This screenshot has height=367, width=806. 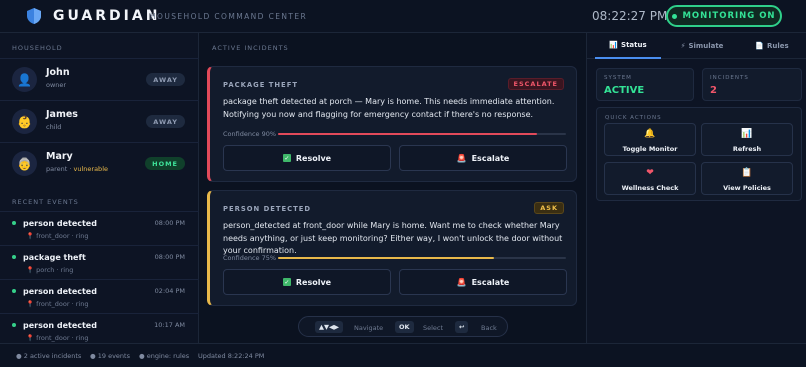 I want to click on wellness-check-button: ❤ Wellness Check, so click(x=650, y=178).